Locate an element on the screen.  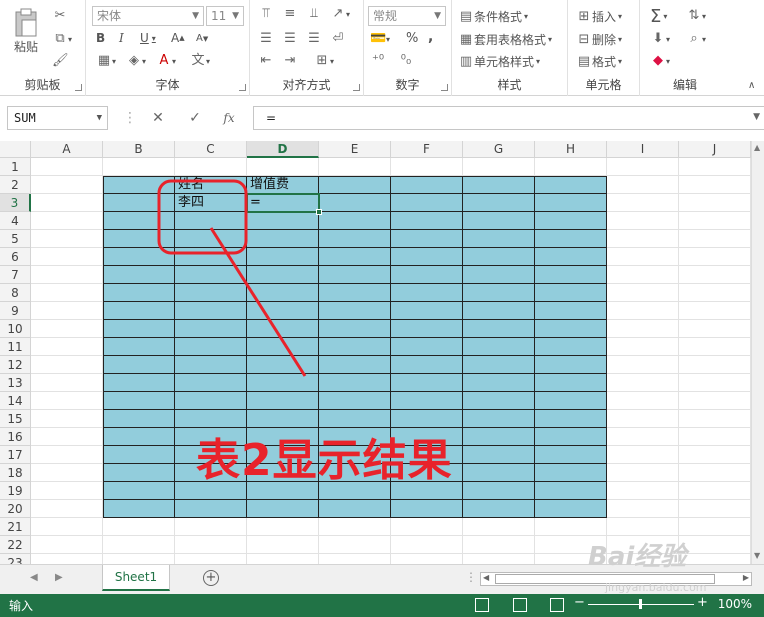
tab-splitter: ⋮ is located at coordinates (471, 577).